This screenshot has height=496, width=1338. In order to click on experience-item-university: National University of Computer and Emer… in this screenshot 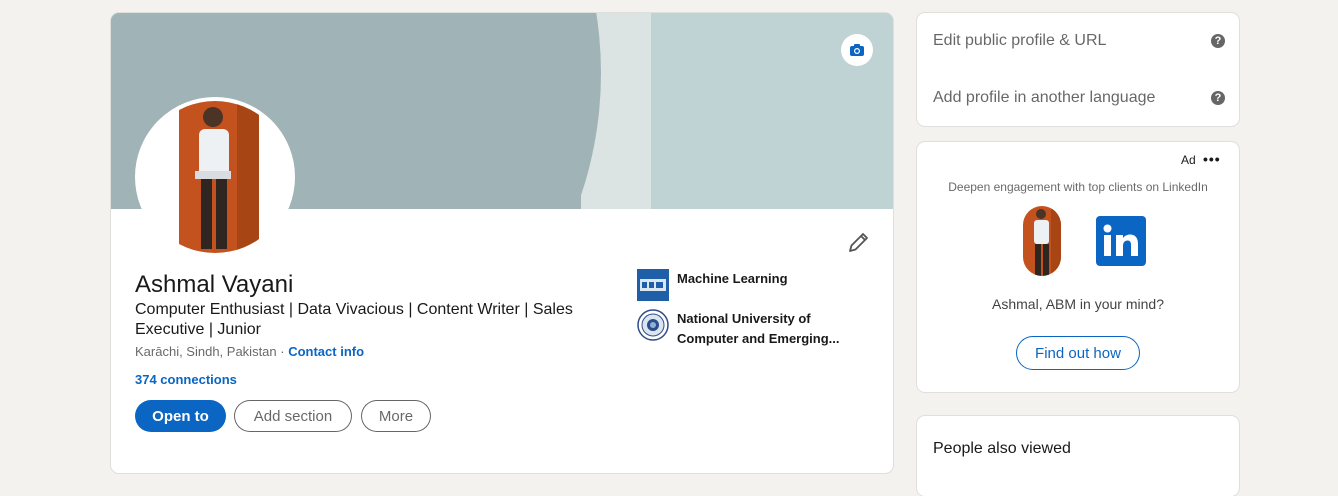, I will do `click(747, 329)`.